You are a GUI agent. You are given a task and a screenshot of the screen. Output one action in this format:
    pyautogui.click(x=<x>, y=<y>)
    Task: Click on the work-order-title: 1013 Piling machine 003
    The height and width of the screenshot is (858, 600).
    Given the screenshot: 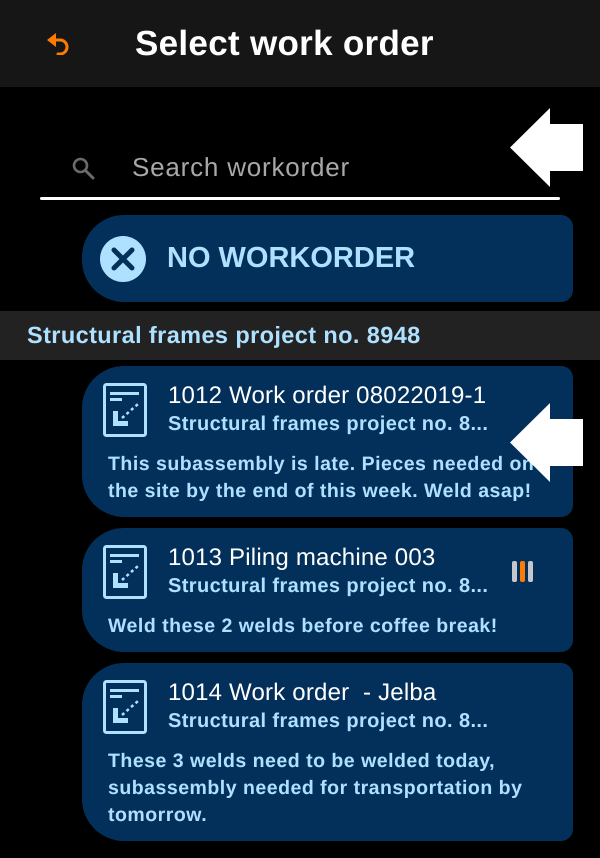 What is the action you would take?
    pyautogui.click(x=302, y=558)
    